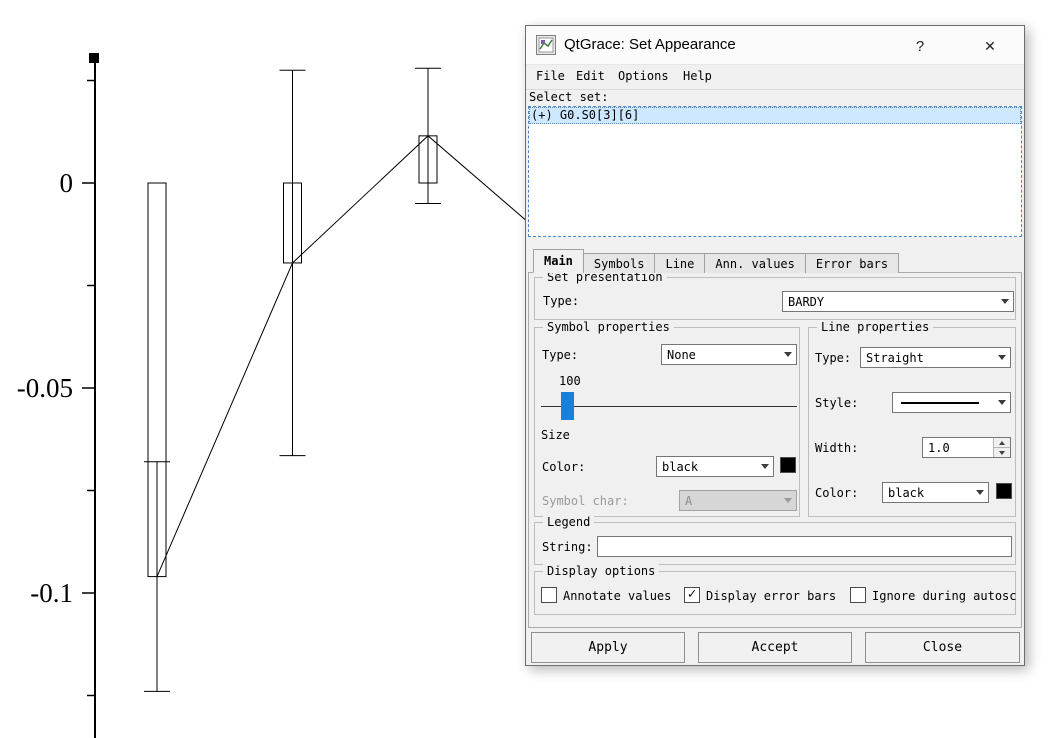 Image resolution: width=1061 pixels, height=738 pixels. Describe the element at coordinates (549, 595) in the screenshot. I see `annotate-values-checkbox` at that location.